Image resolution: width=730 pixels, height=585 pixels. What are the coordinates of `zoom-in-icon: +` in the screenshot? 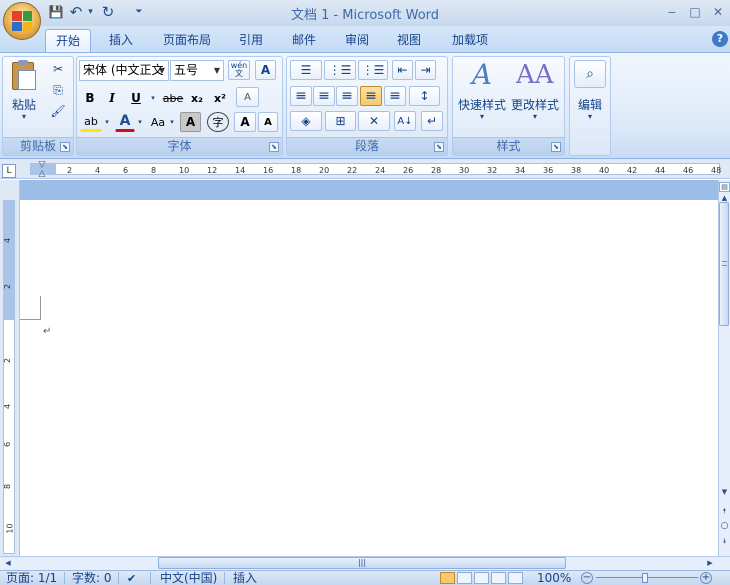 It's located at (706, 578).